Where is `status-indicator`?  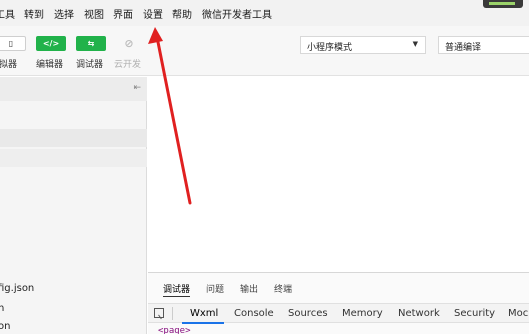
status-indicator is located at coordinates (503, 4).